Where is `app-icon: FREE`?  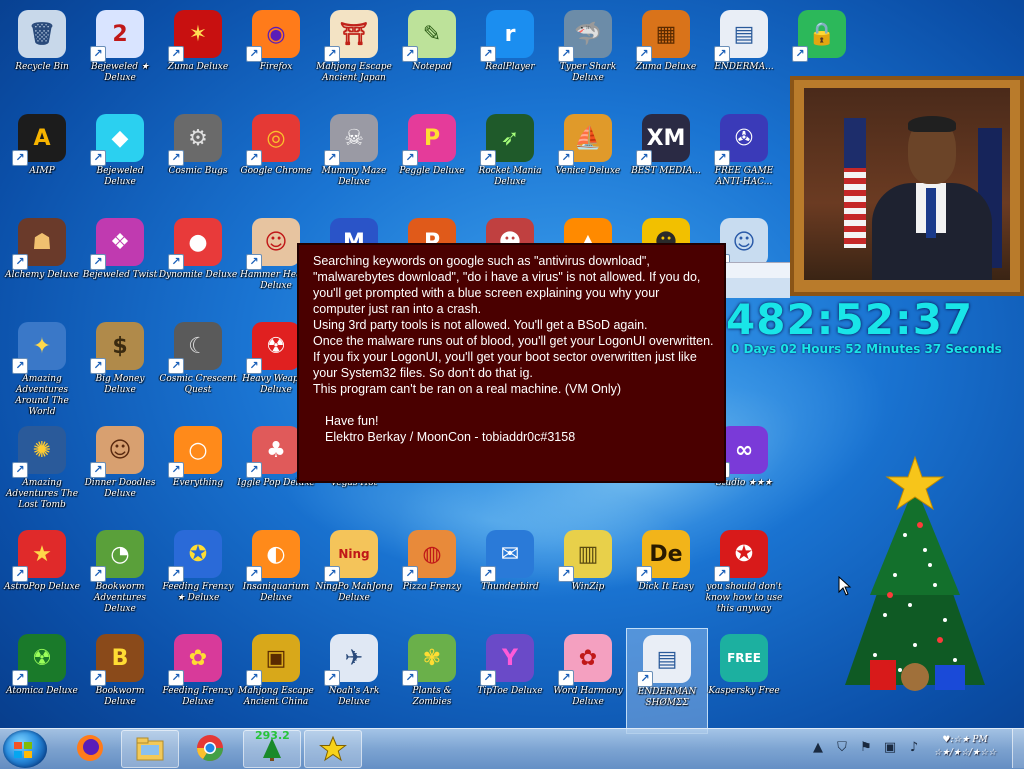
app-icon: FREE is located at coordinates (744, 658).